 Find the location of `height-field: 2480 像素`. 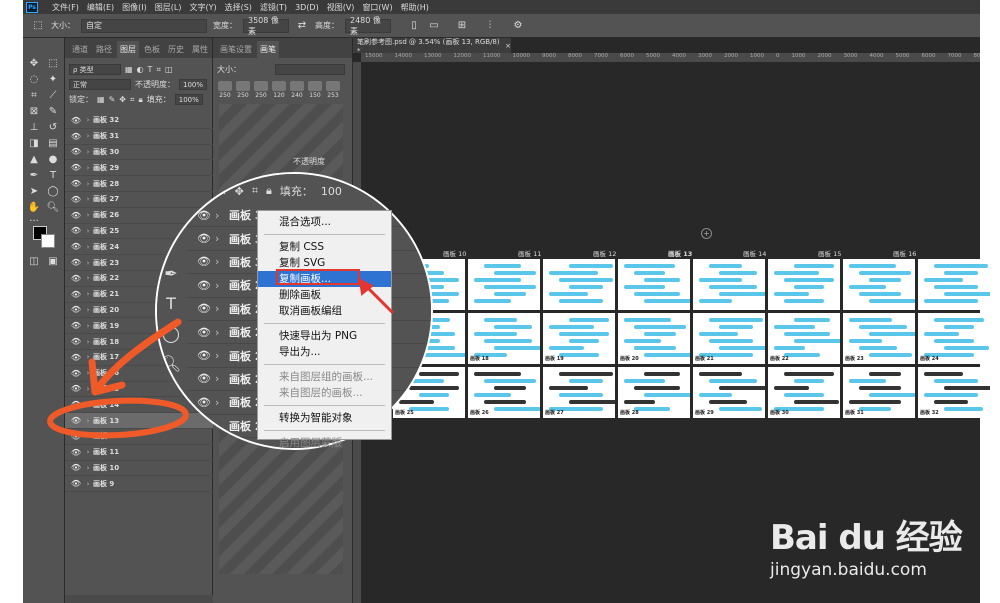

height-field: 2480 像素 is located at coordinates (368, 26).